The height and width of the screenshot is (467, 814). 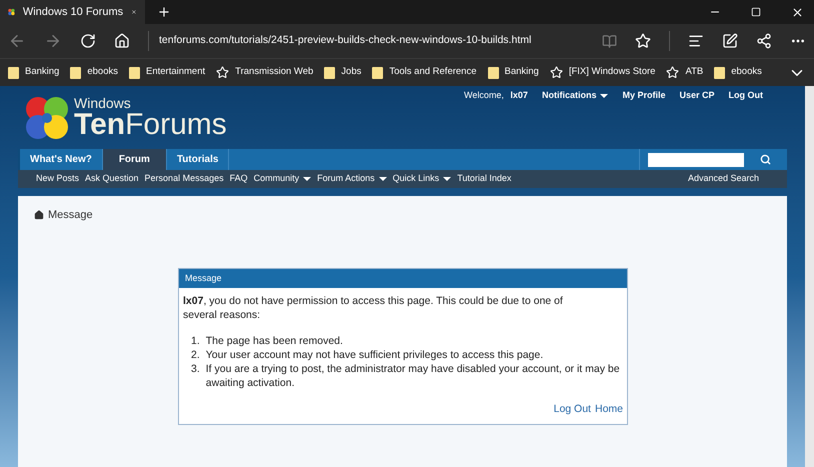 I want to click on footer-link: Log Out, so click(x=572, y=409).